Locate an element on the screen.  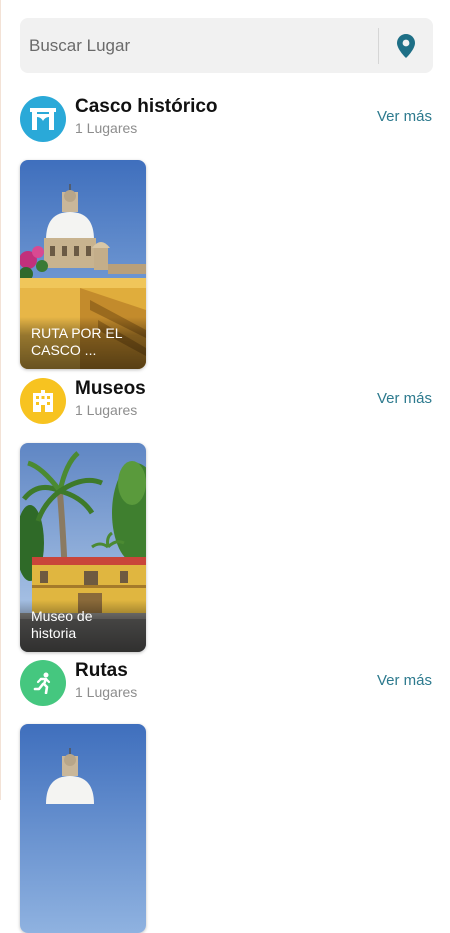
section-casco-historico: Casco histórico 1 Lugares Ver más is located at coordinates (226, 120).